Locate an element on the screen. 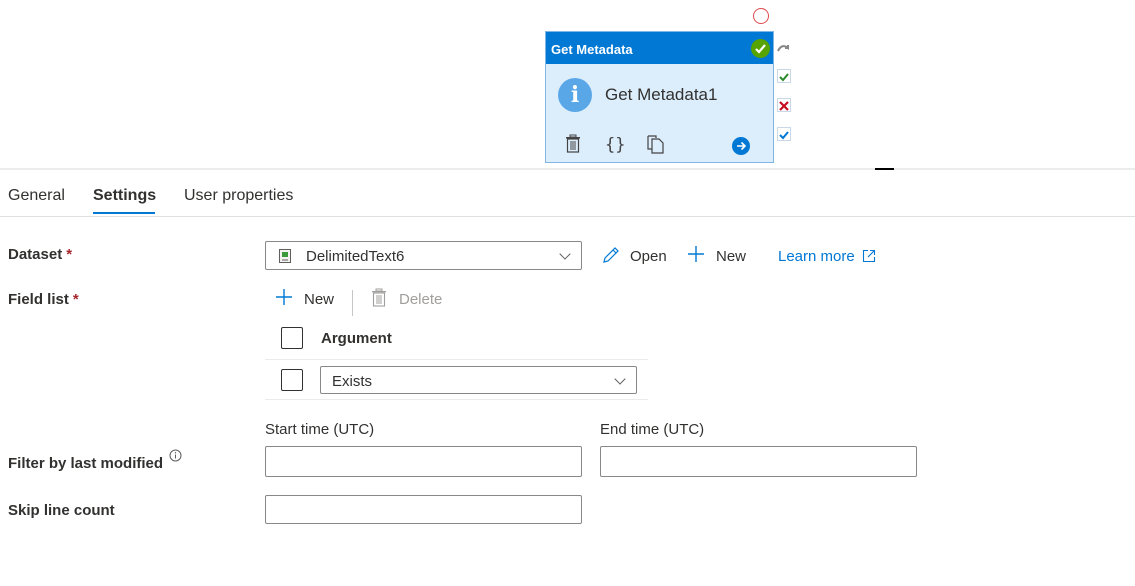 Image resolution: width=1135 pixels, height=586 pixels. new-label: New is located at coordinates (731, 256).